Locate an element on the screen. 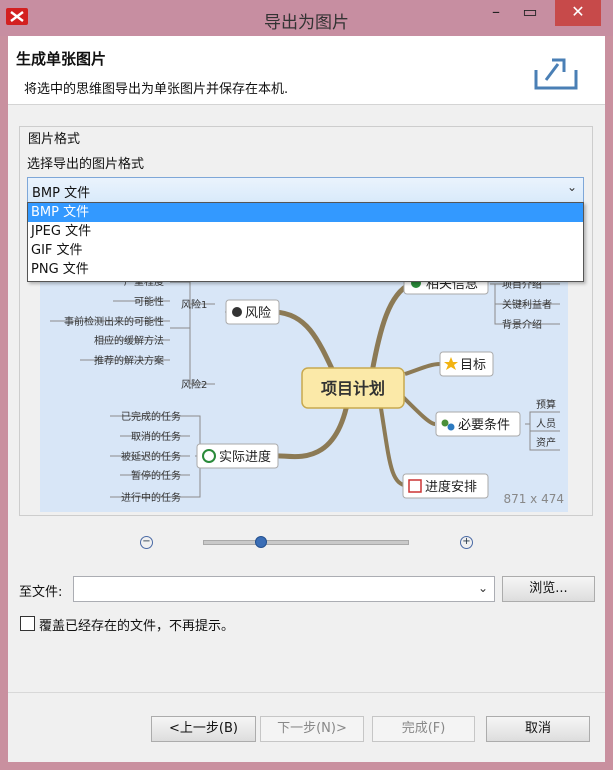  zoom-slider-track is located at coordinates (306, 542).